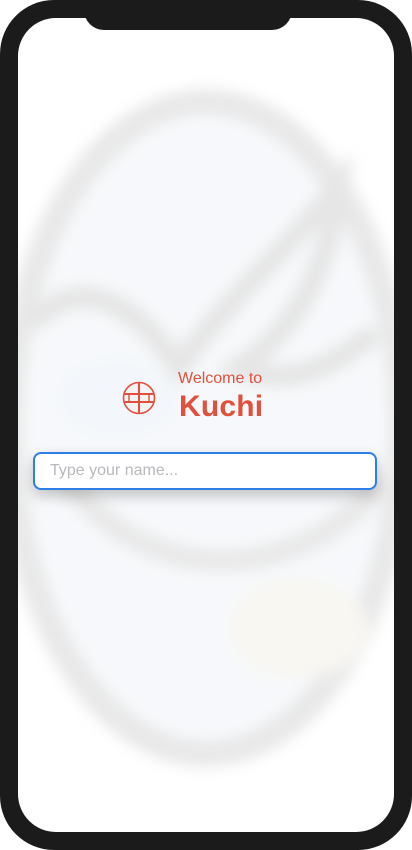  I want to click on device-notch, so click(188, 15).